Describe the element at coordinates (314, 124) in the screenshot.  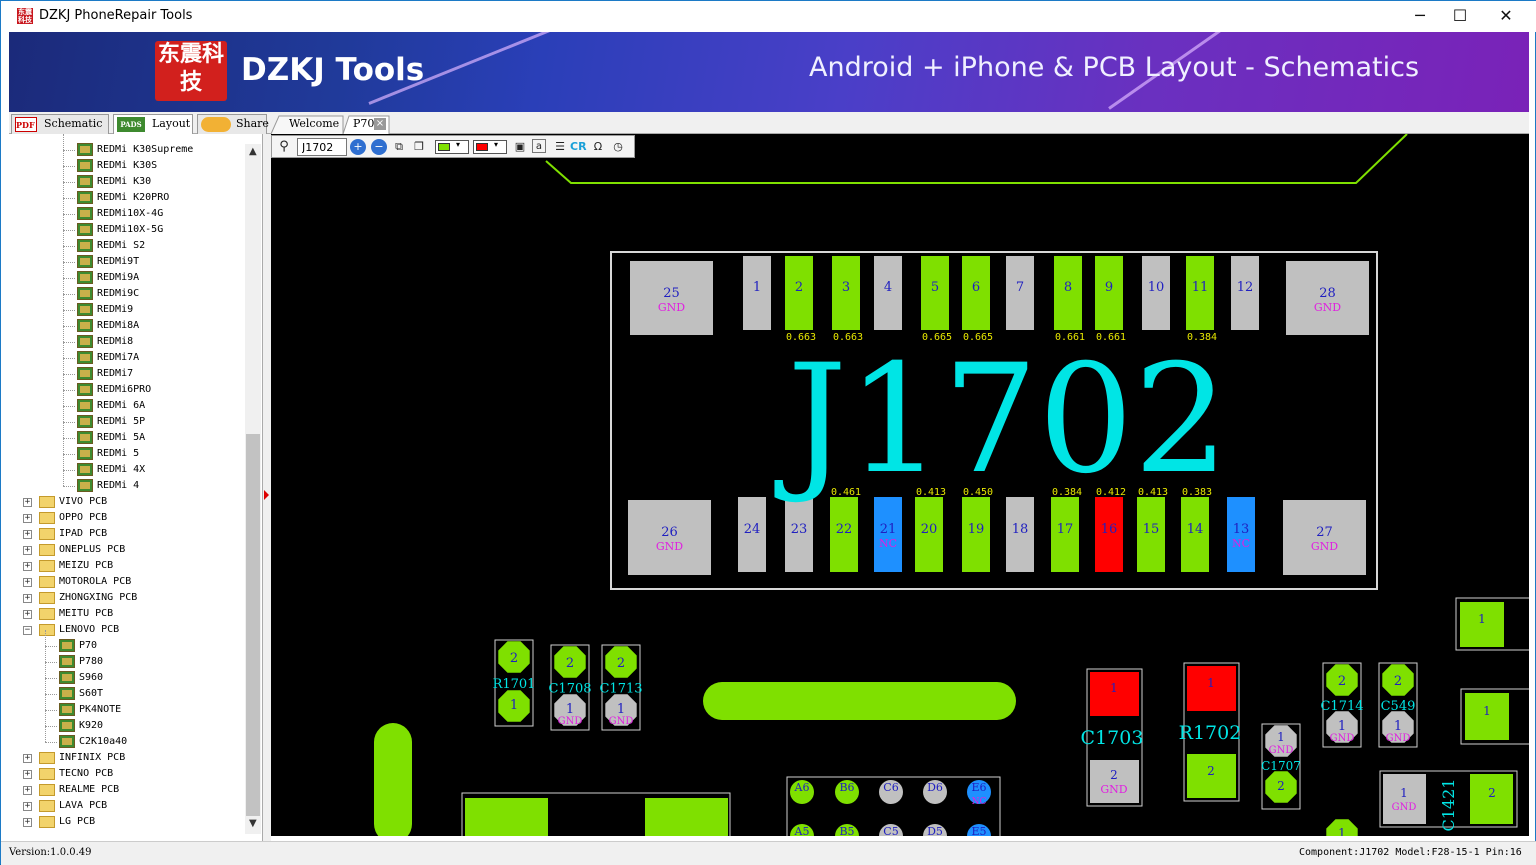
I see `tab-welcome: Welcome` at that location.